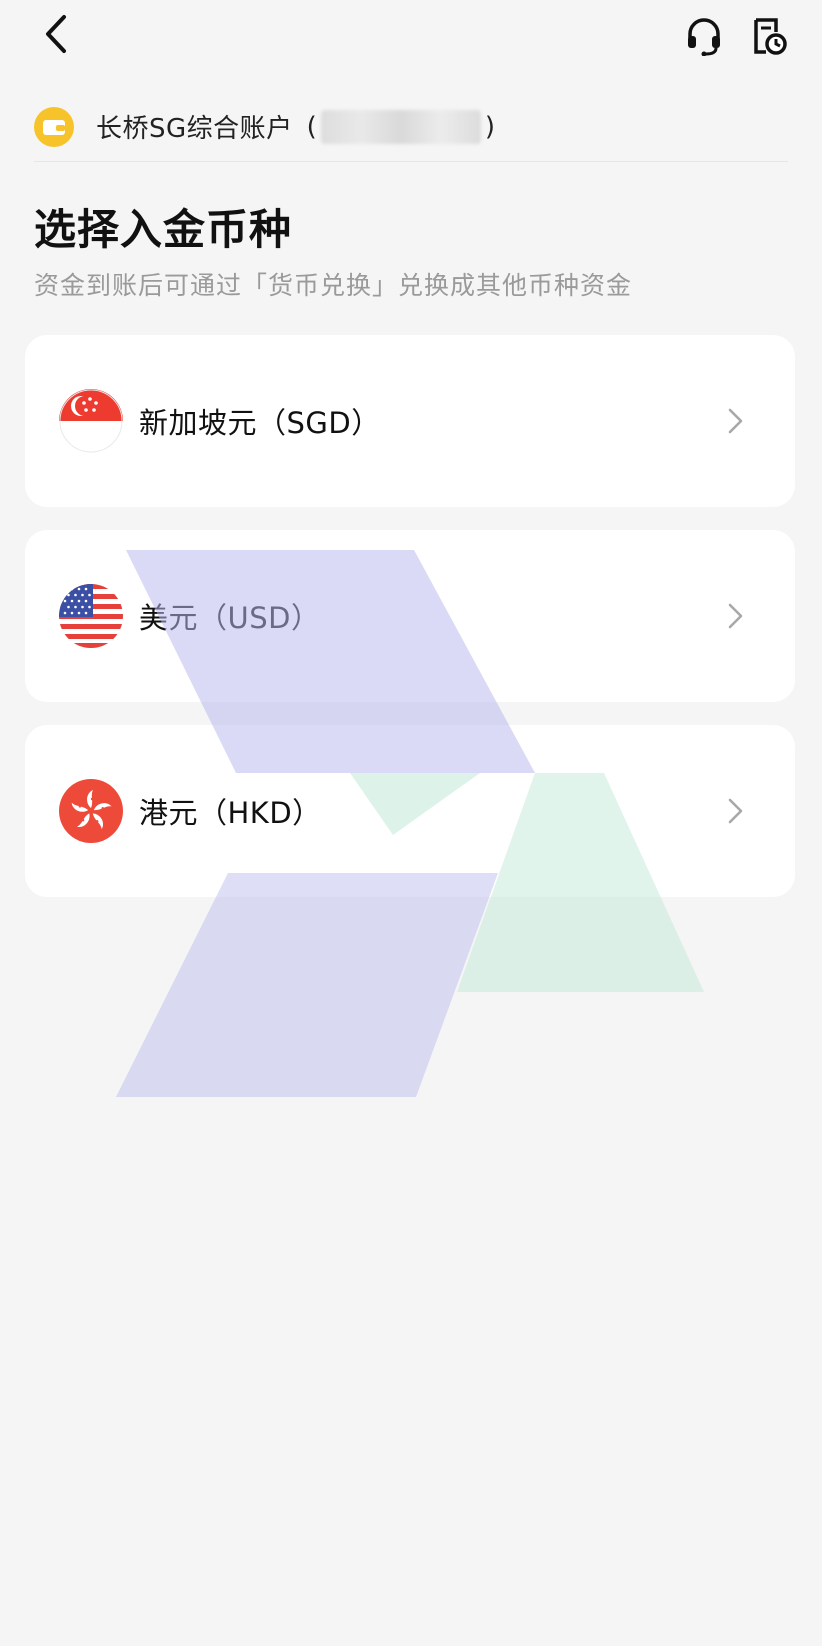  I want to click on account-id-mask, so click(400, 126).